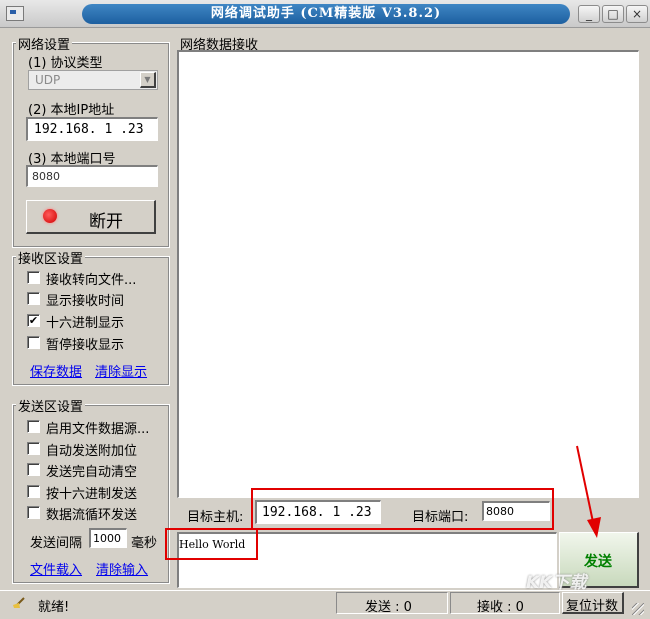 This screenshot has height=619, width=650. I want to click on maximize-icon: □, so click(613, 14).